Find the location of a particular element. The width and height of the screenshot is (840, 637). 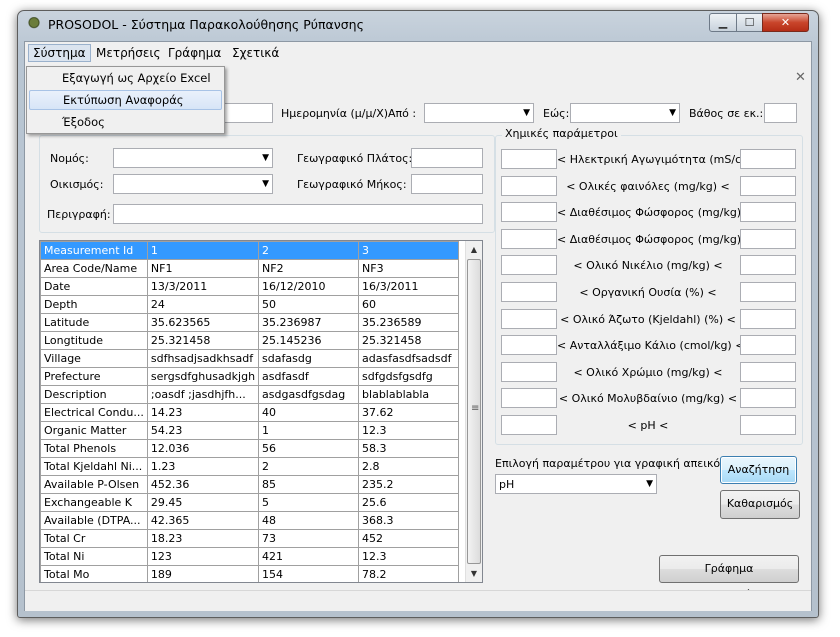

table-row: Total Ni 123 421 12.3 is located at coordinates (250, 556).